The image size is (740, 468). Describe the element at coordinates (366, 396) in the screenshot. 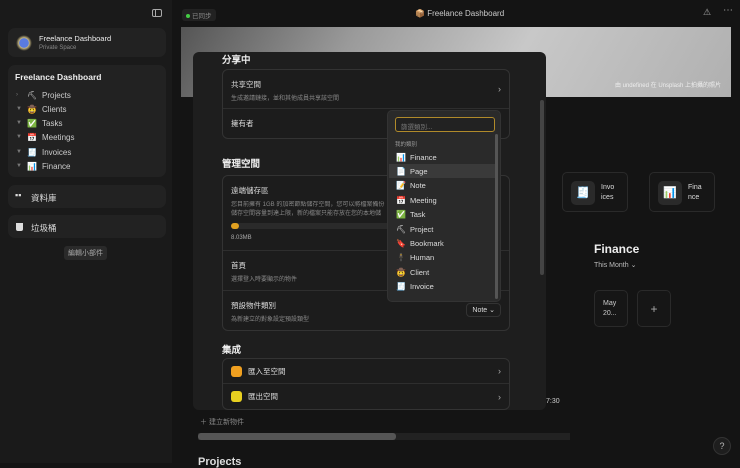

I see `export-row: 匯出空間 ›` at that location.